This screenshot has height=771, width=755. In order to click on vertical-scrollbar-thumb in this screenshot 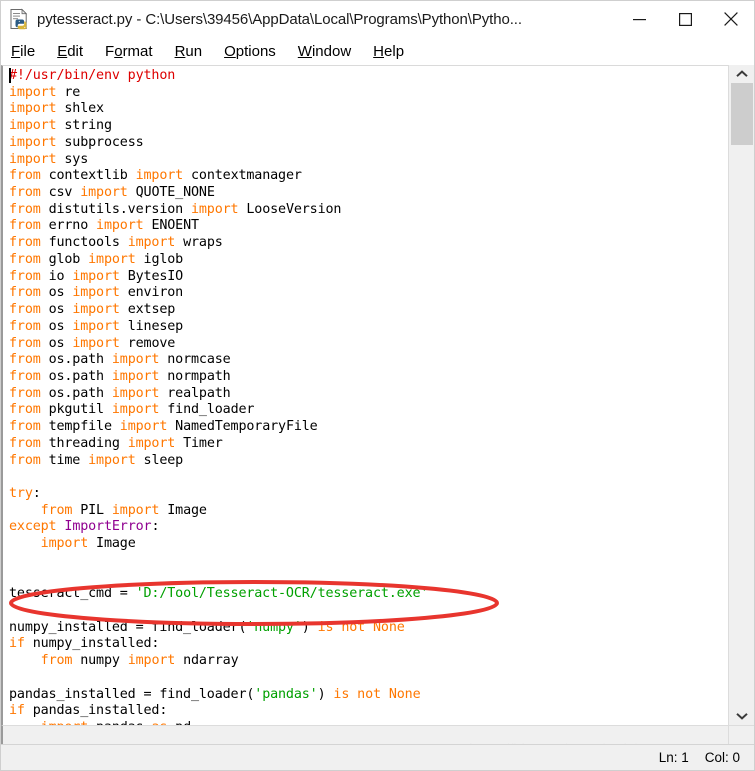, I will do `click(742, 114)`.